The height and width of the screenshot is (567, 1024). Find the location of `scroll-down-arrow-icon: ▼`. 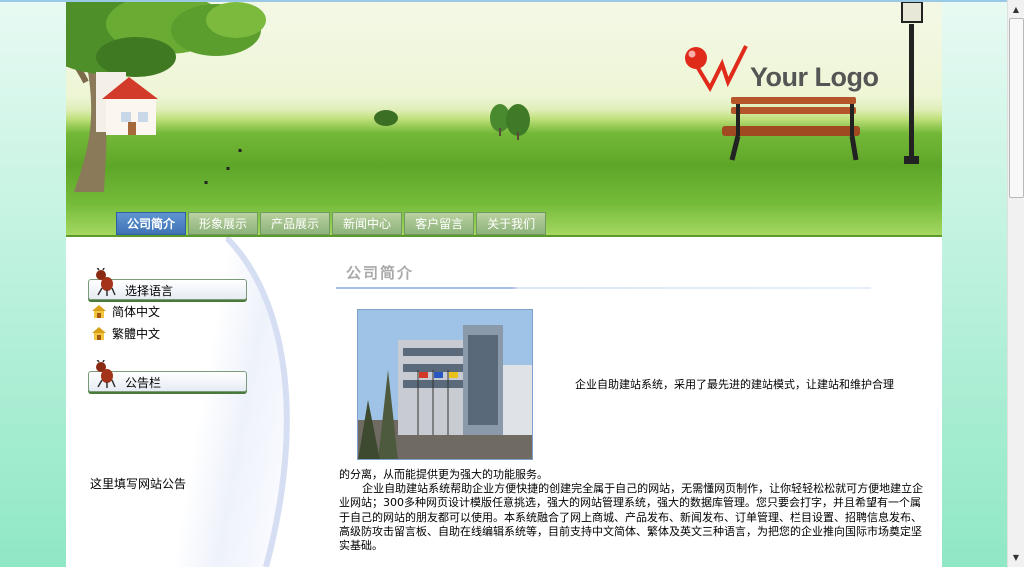

scroll-down-arrow-icon: ▼ is located at coordinates (1016, 557).